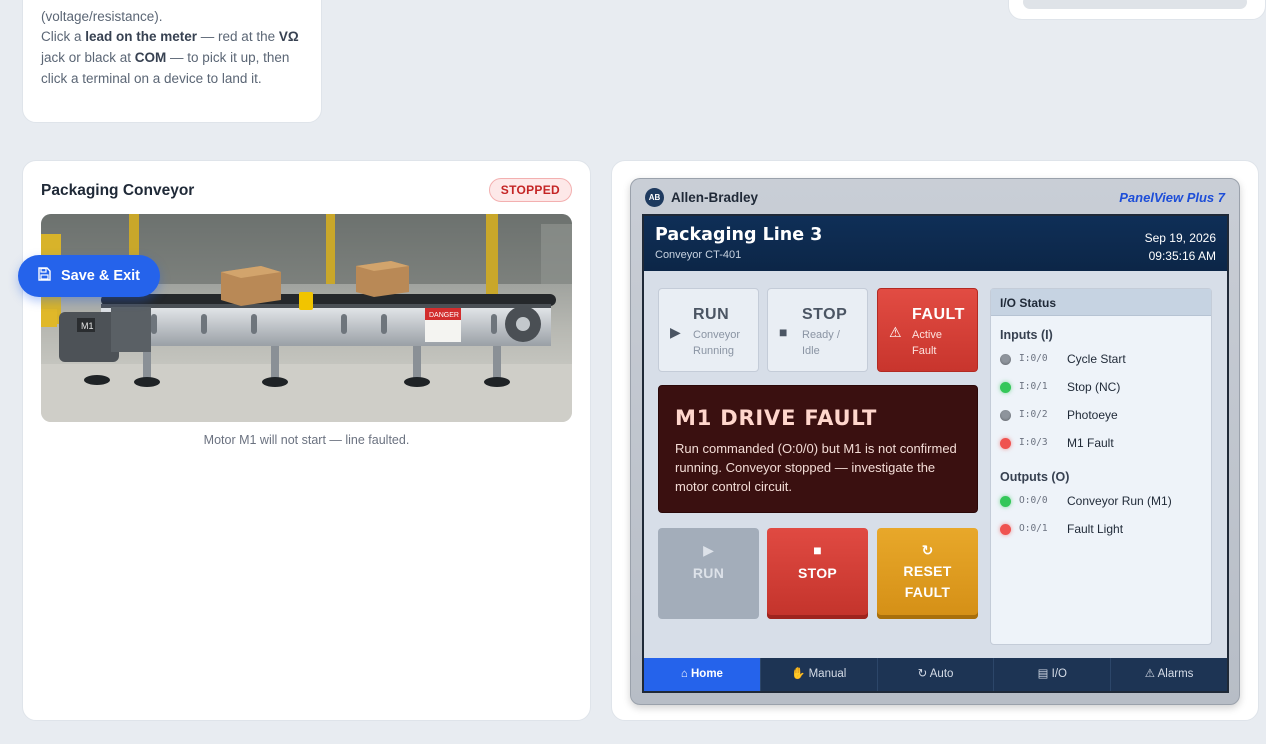 The height and width of the screenshot is (744, 1266). What do you see at coordinates (87, 326) in the screenshot?
I see `photo-motor-label: M1` at bounding box center [87, 326].